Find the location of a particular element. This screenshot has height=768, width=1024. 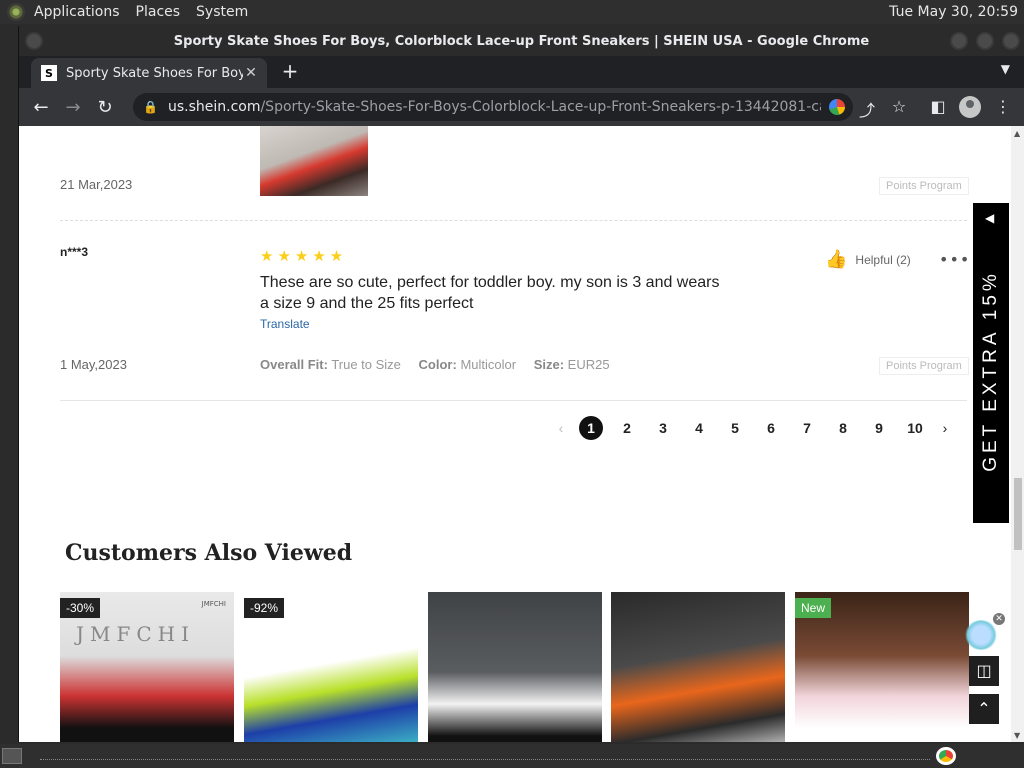

size-label: Size: is located at coordinates (549, 364).